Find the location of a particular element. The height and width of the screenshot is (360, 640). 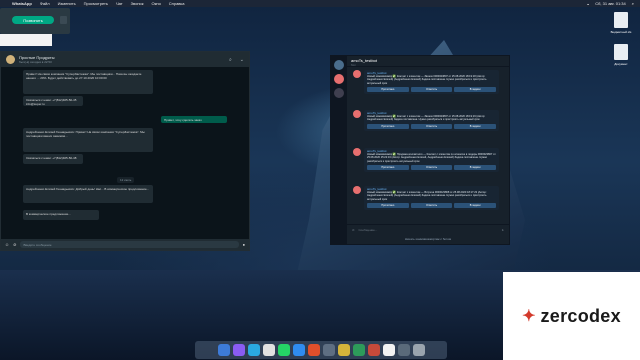

whatsapp-icon is located at coordinates (283, 350).